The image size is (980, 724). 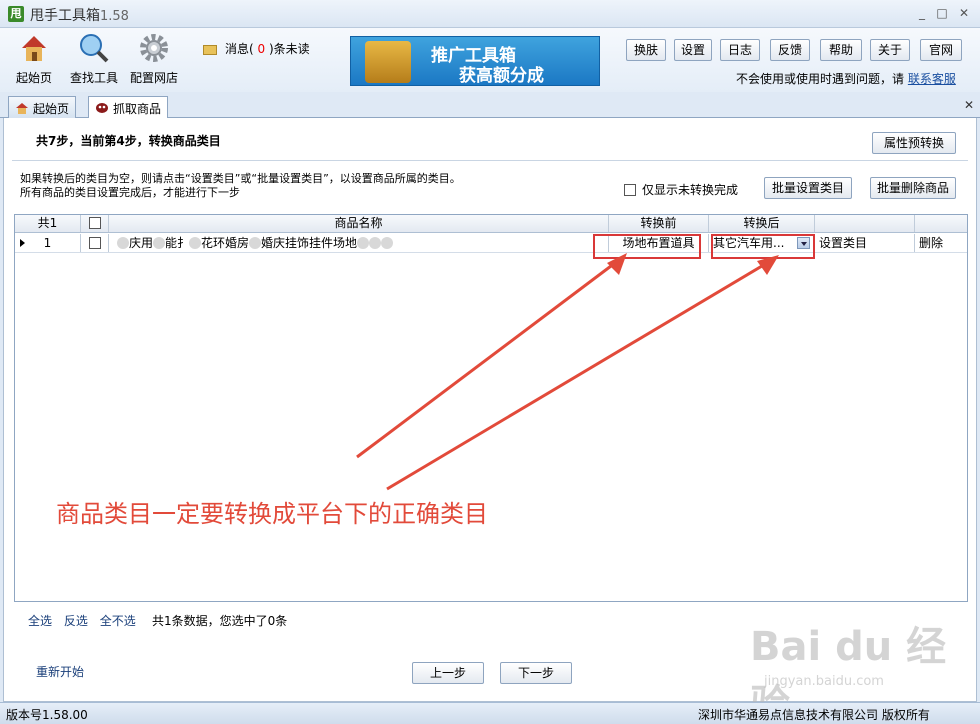 I want to click on select-none-link: 全不选, so click(x=118, y=621).